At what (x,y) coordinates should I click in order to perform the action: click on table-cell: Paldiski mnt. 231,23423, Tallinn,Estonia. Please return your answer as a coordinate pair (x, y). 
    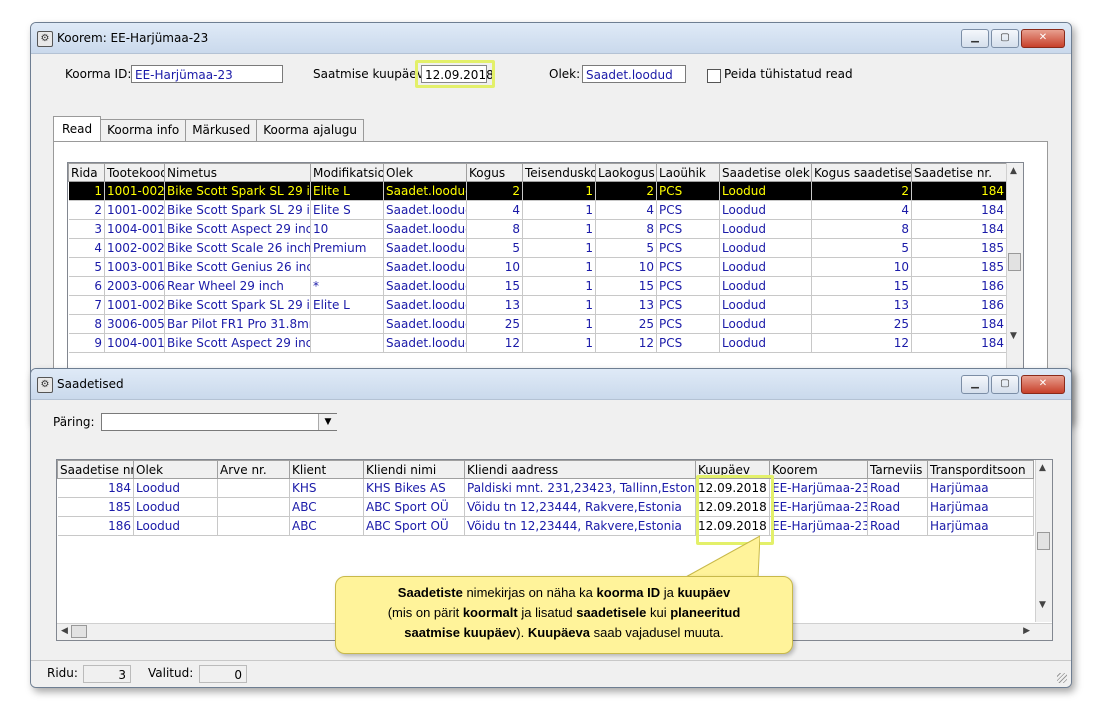
    Looking at the image, I should click on (580, 488).